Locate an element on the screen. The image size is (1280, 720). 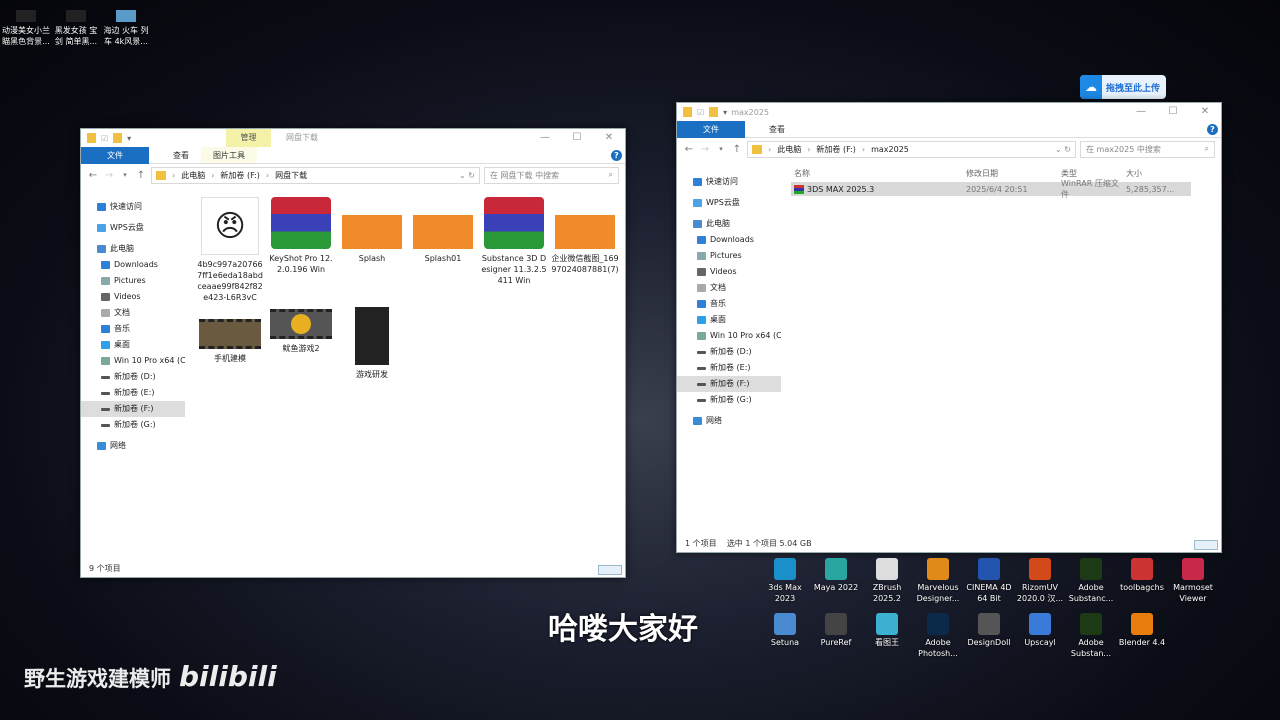
desktop-shortcut: Blender 4.4 is located at coordinates (1142, 630).